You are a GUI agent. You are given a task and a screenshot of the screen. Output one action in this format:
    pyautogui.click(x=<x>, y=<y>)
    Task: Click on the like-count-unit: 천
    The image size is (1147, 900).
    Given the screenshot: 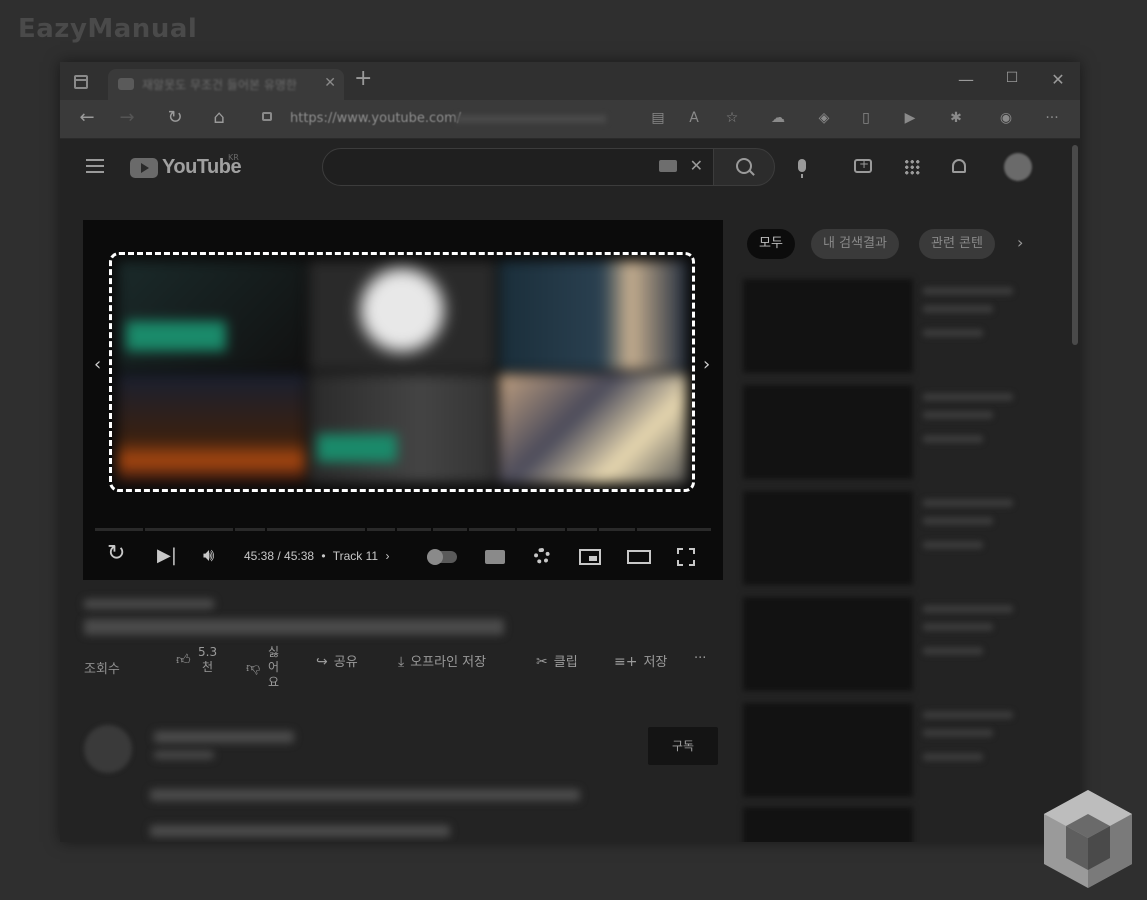 What is the action you would take?
    pyautogui.click(x=208, y=667)
    